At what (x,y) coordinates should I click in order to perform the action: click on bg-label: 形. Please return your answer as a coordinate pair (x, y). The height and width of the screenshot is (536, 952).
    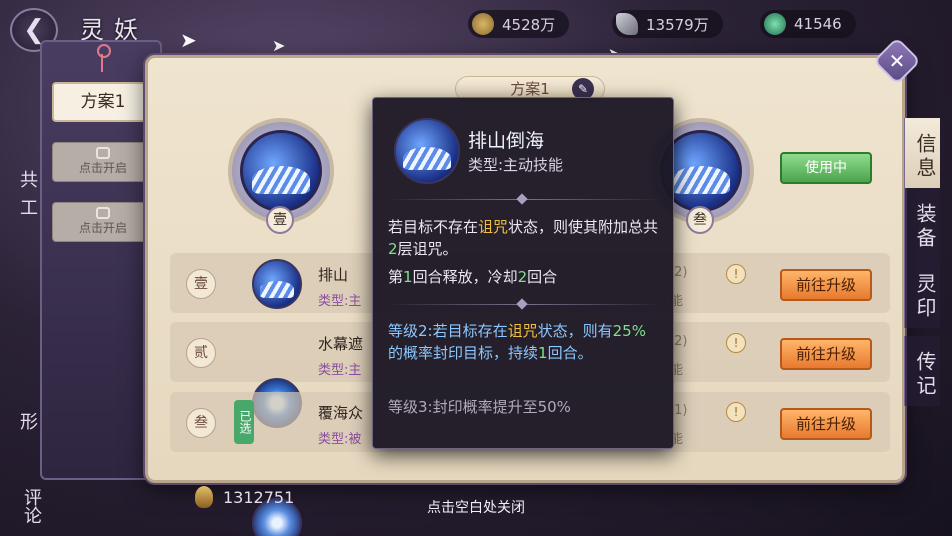
    Looking at the image, I should click on (27, 421).